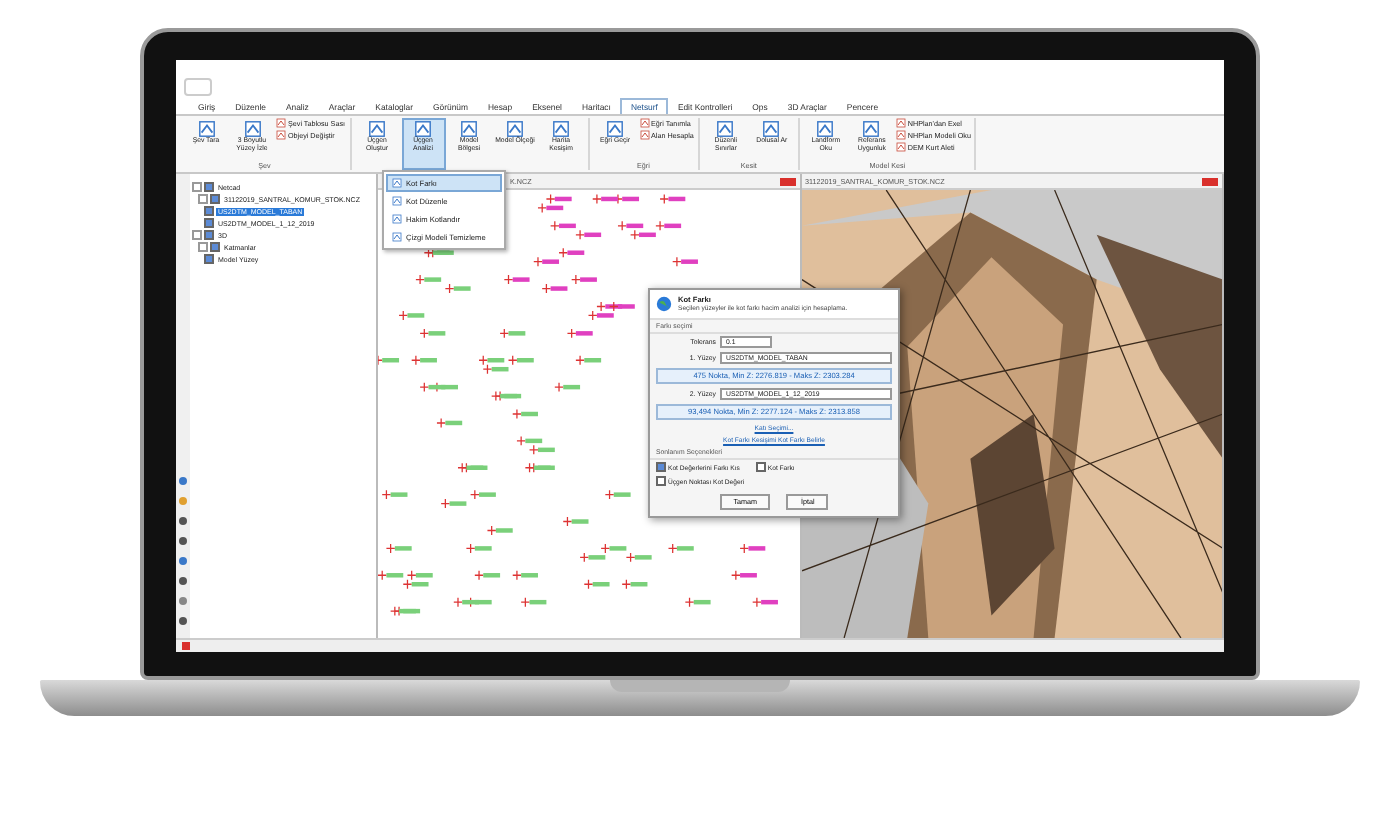 The image size is (1400, 840). I want to click on app-menu-button, so click(198, 87).